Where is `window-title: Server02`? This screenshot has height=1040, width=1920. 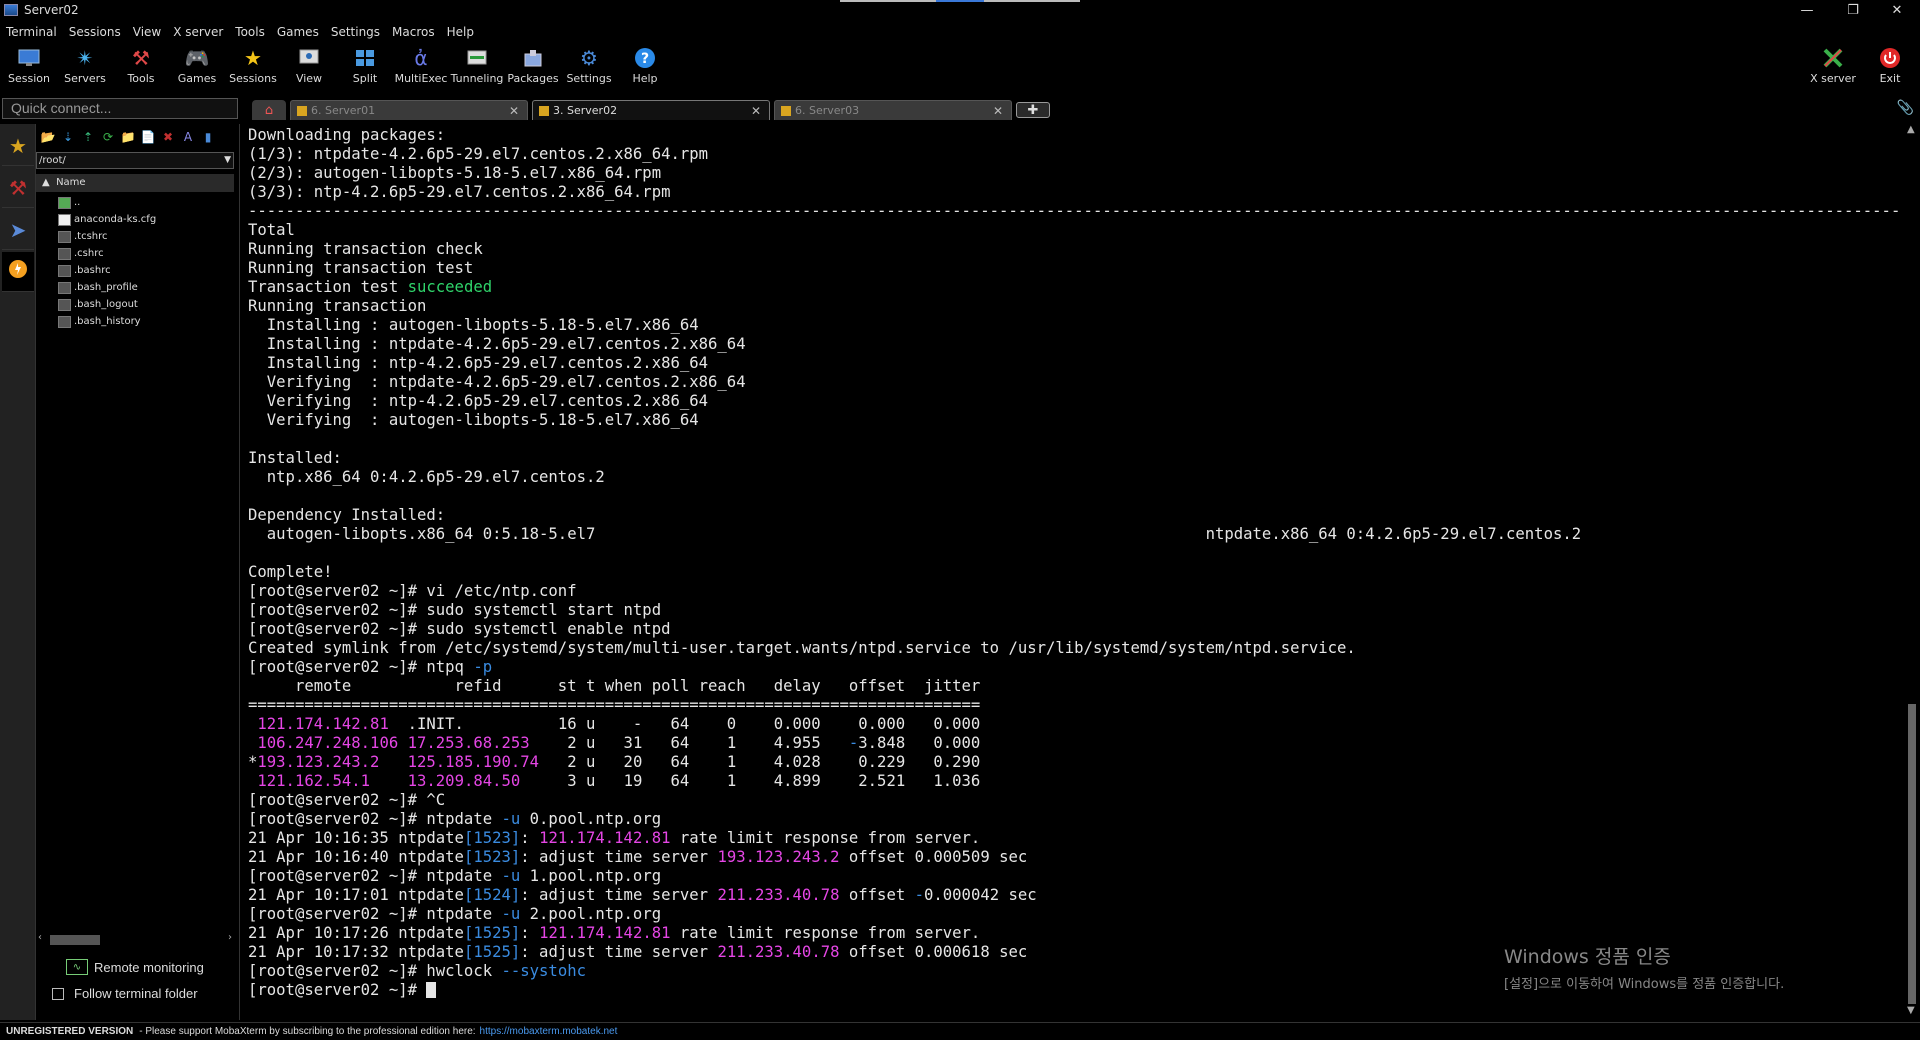
window-title: Server02 is located at coordinates (51, 10).